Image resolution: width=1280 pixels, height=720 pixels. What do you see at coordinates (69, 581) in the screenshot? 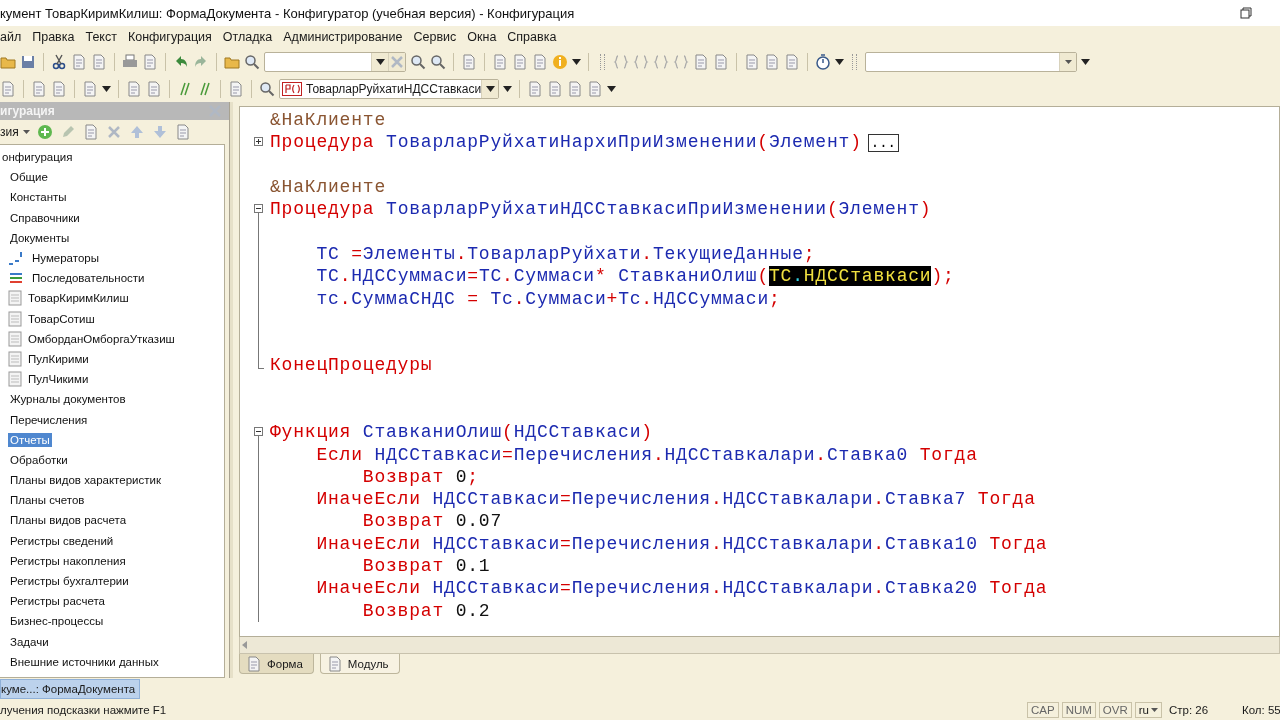
I see `tree-item: Регистры бухгалтерии` at bounding box center [69, 581].